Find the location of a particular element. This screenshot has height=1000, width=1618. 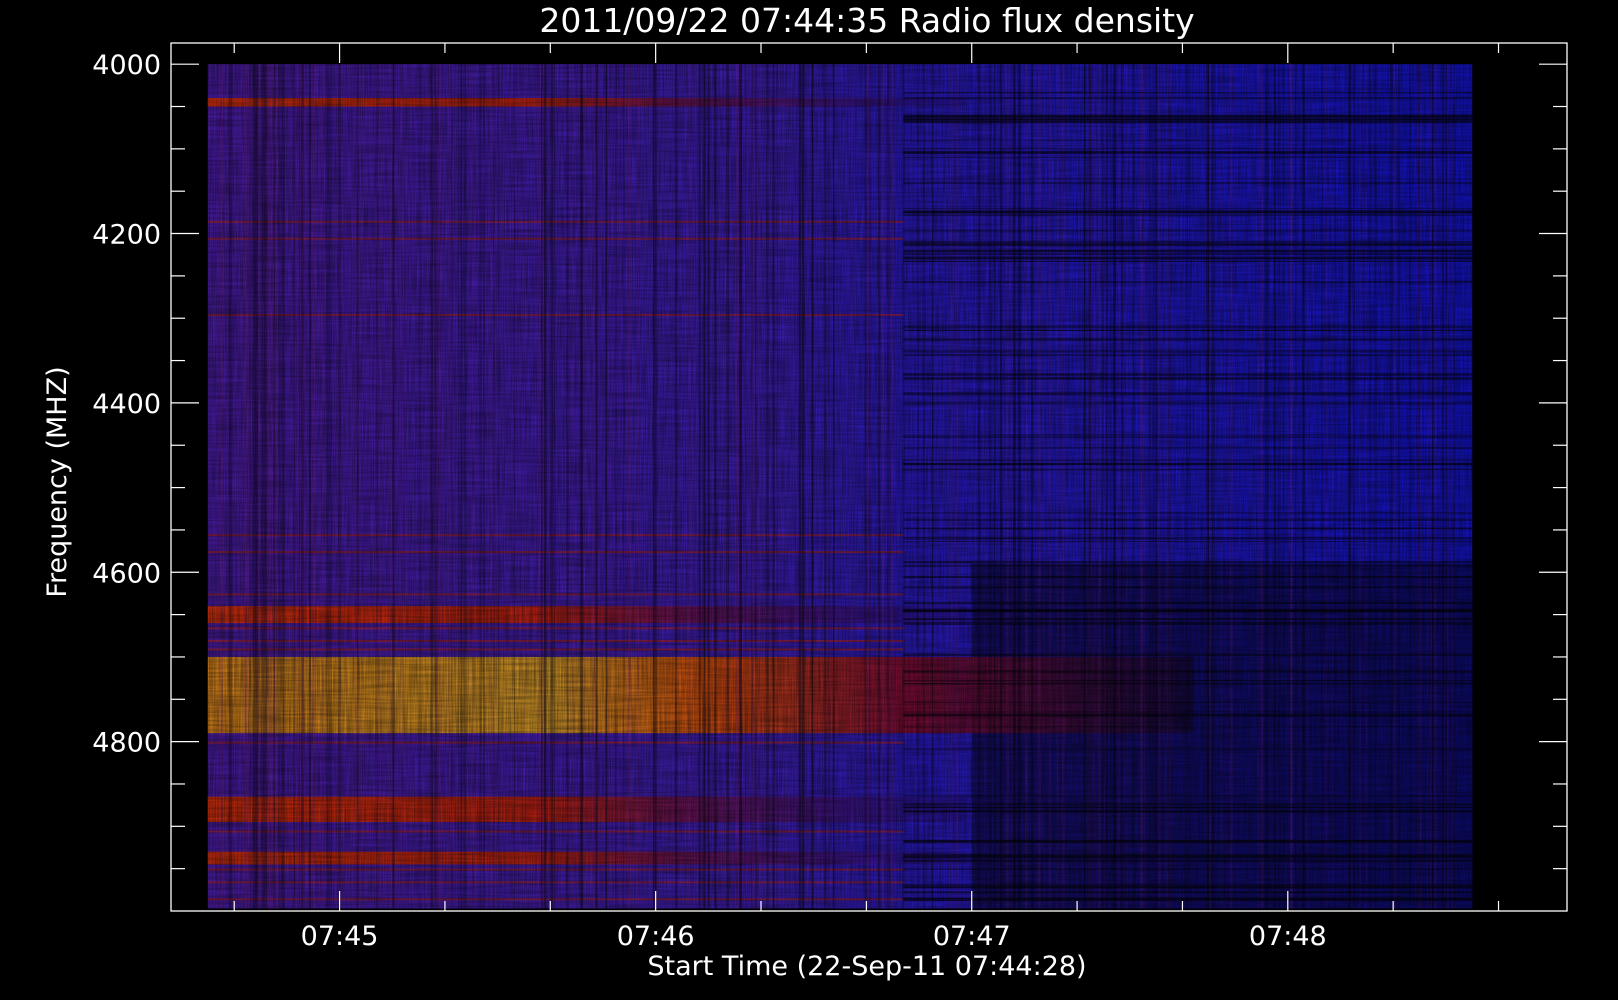

x-tick-label: 07:45 is located at coordinates (340, 936).